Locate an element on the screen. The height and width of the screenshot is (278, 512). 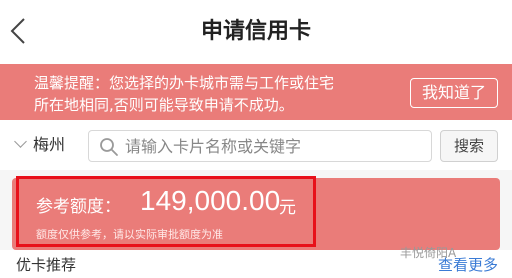
search-input is located at coordinates (275, 146).